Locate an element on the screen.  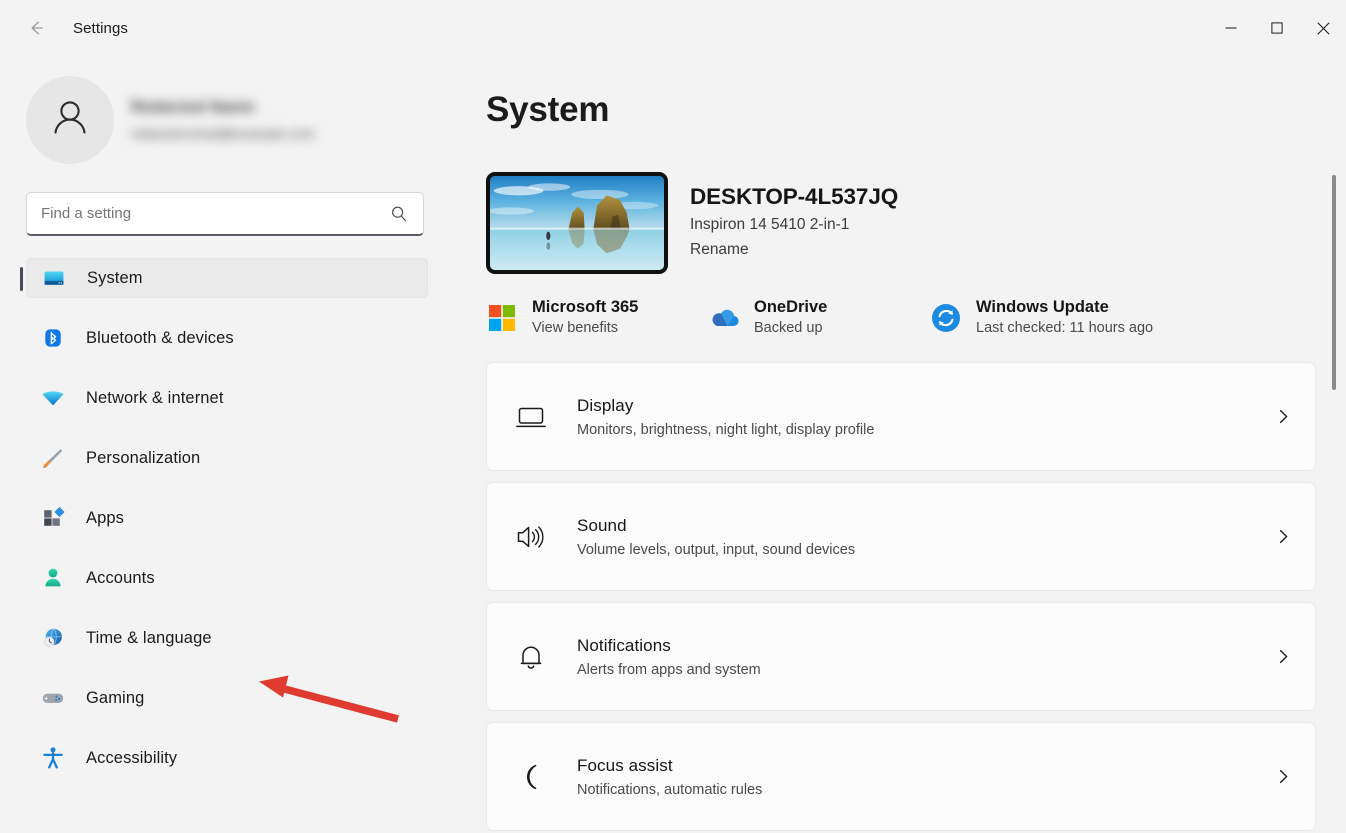
sidebar-item-time-language: Time & language is located at coordinates (227, 638).